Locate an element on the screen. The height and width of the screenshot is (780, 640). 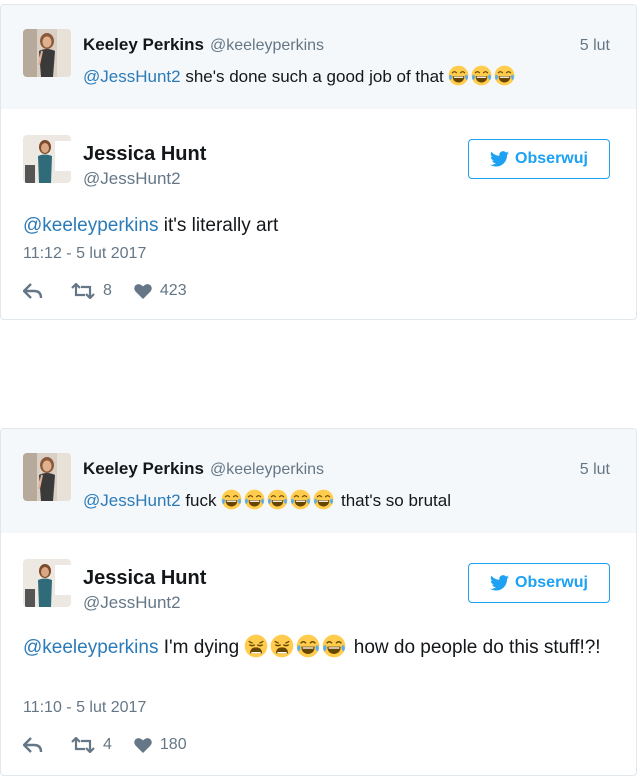
like-count: 180 is located at coordinates (173, 744).